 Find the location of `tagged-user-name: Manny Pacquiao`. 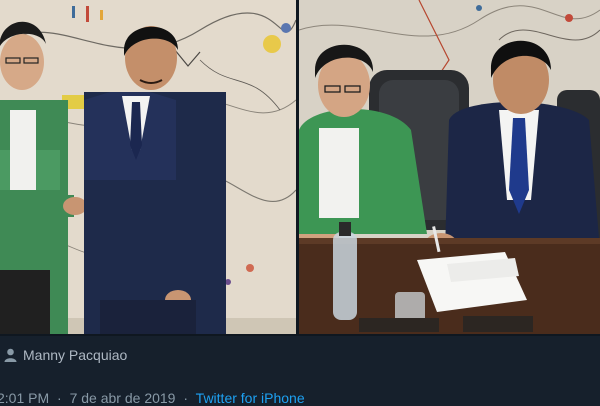

tagged-user-name: Manny Pacquiao is located at coordinates (75, 355).